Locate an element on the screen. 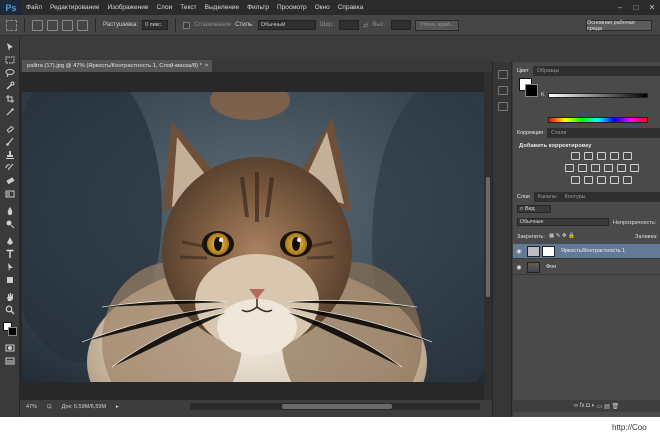 Image resolution: width=660 pixels, height=440 pixels. healing-brush-tool-icon is located at coordinates (10, 129).